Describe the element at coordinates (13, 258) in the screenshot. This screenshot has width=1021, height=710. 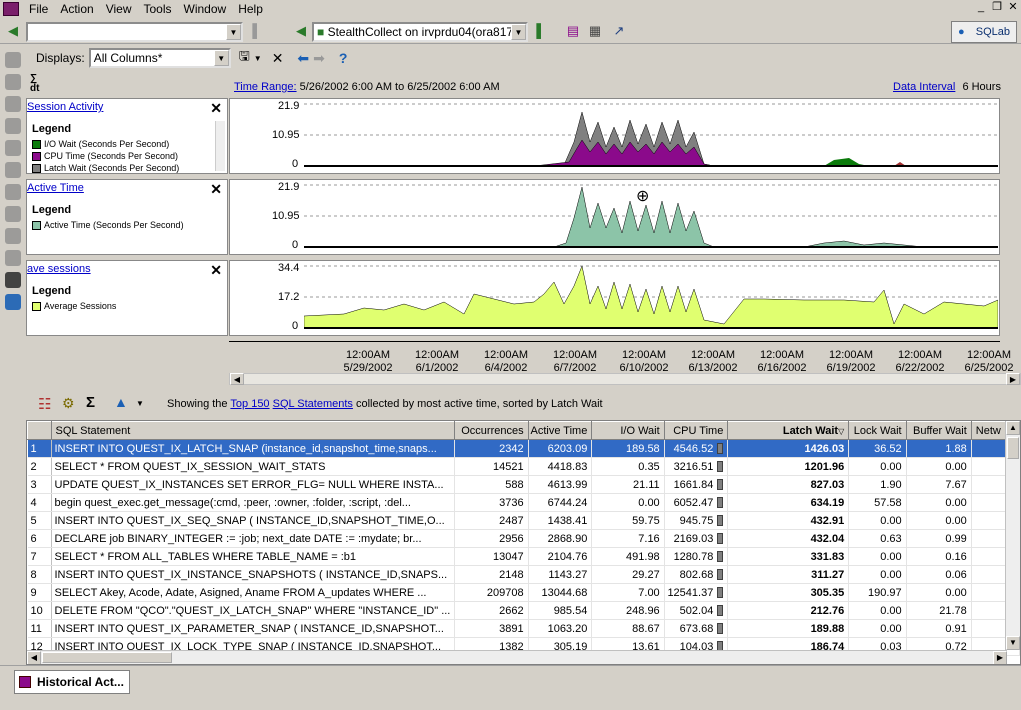
I see `sidebar-lock-icon` at that location.